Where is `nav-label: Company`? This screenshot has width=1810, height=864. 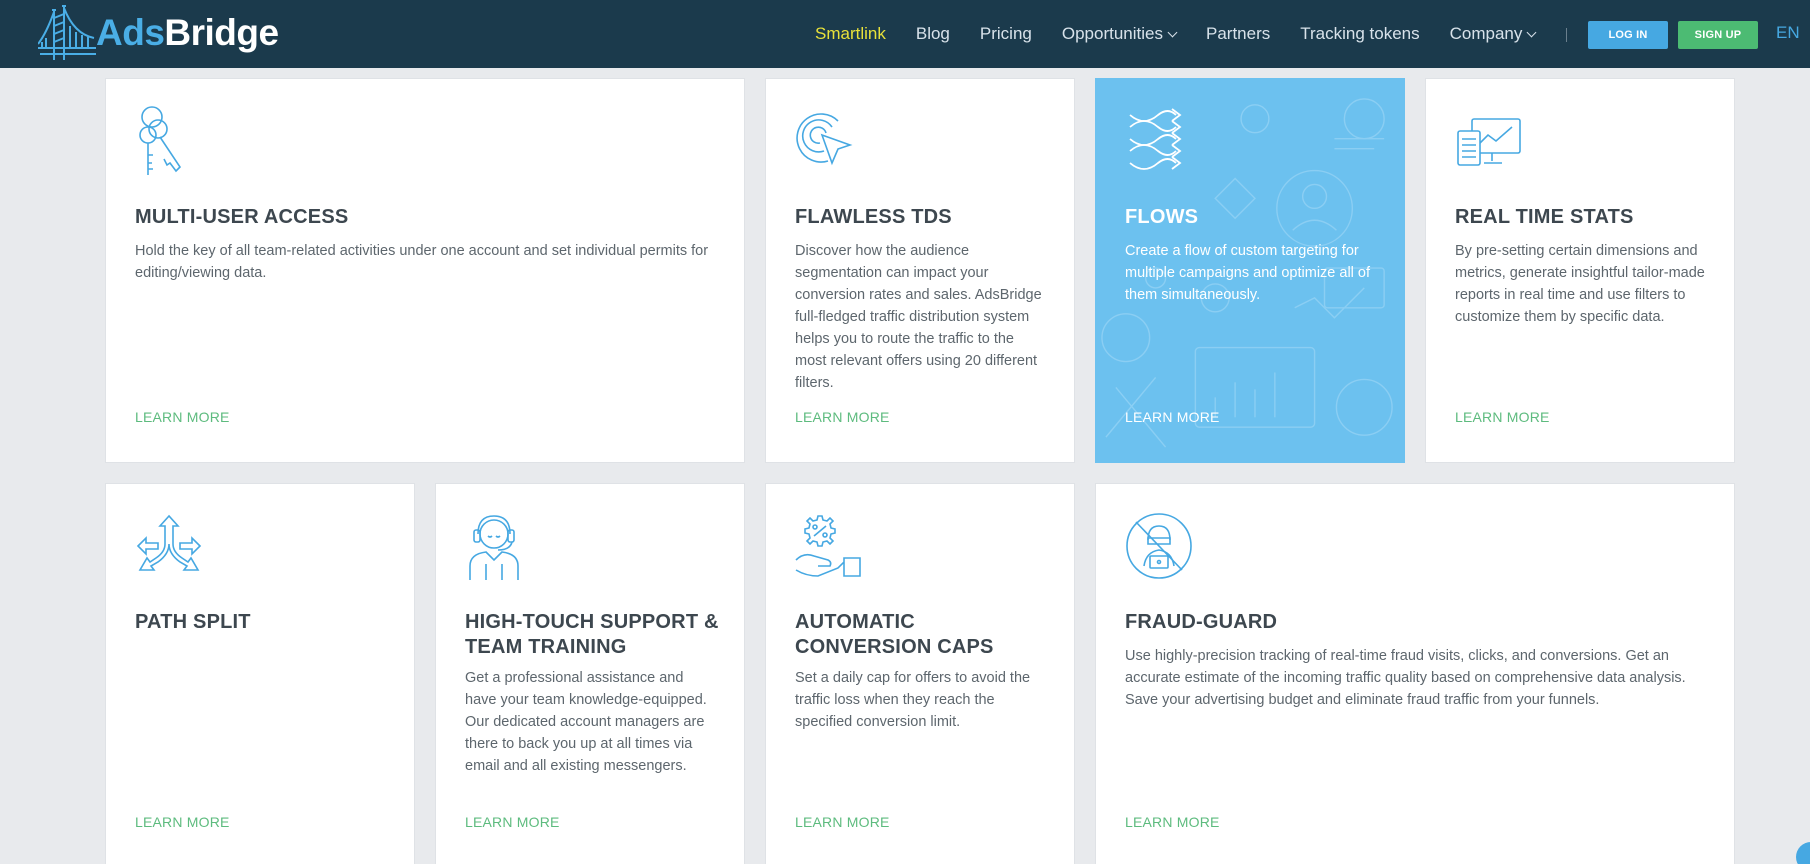
nav-label: Company is located at coordinates (1486, 33).